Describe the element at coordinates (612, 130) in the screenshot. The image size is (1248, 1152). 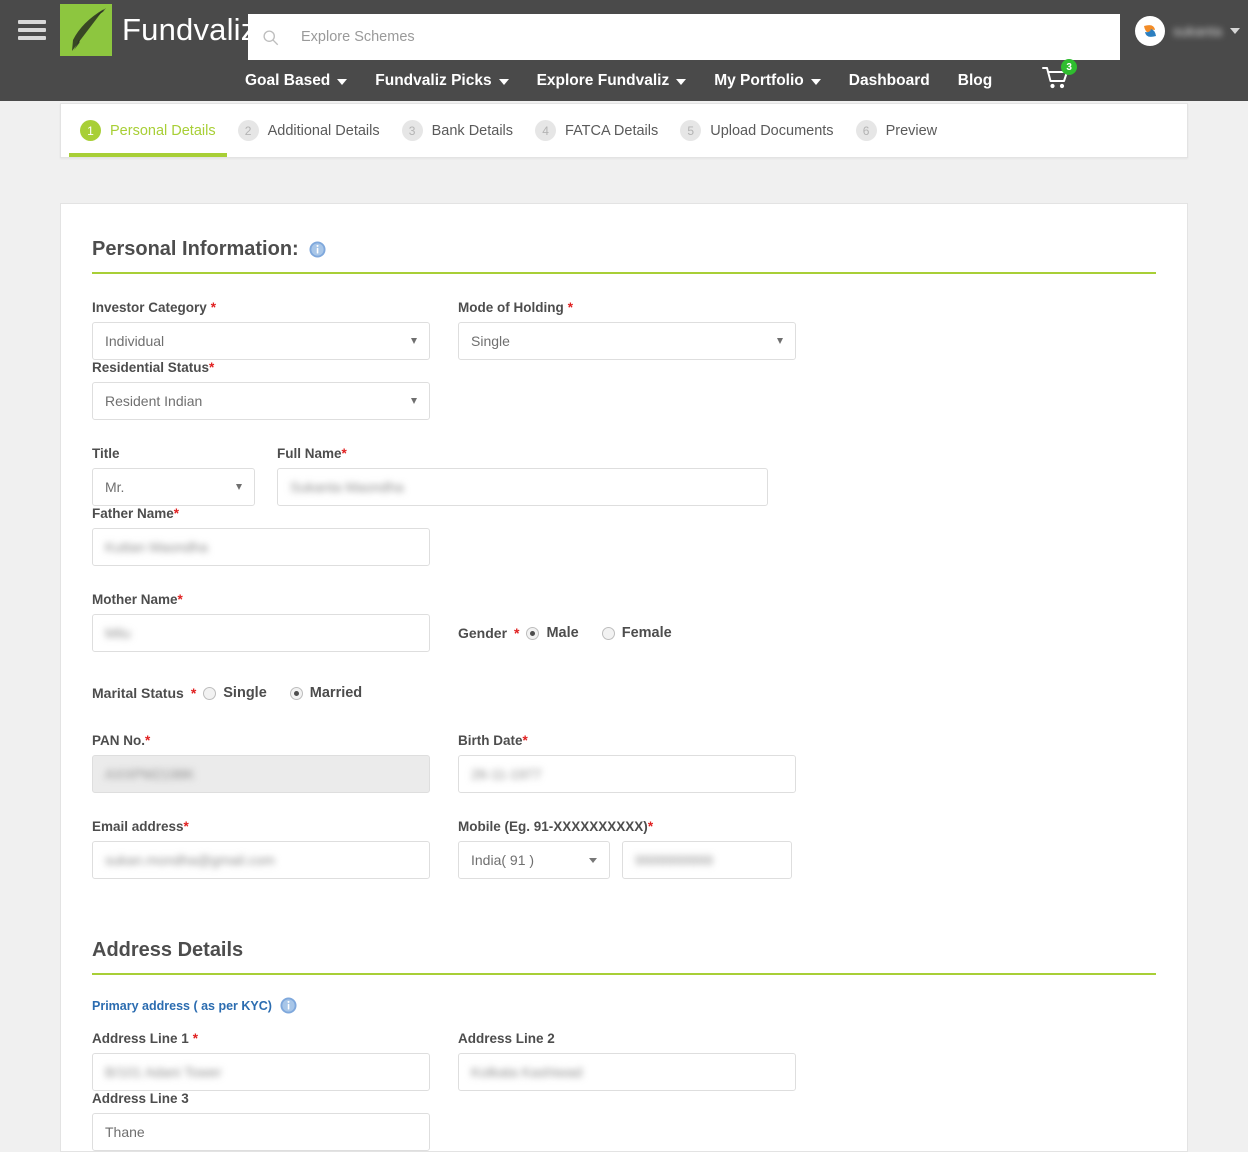
I see `step-label: FATCA Details` at that location.